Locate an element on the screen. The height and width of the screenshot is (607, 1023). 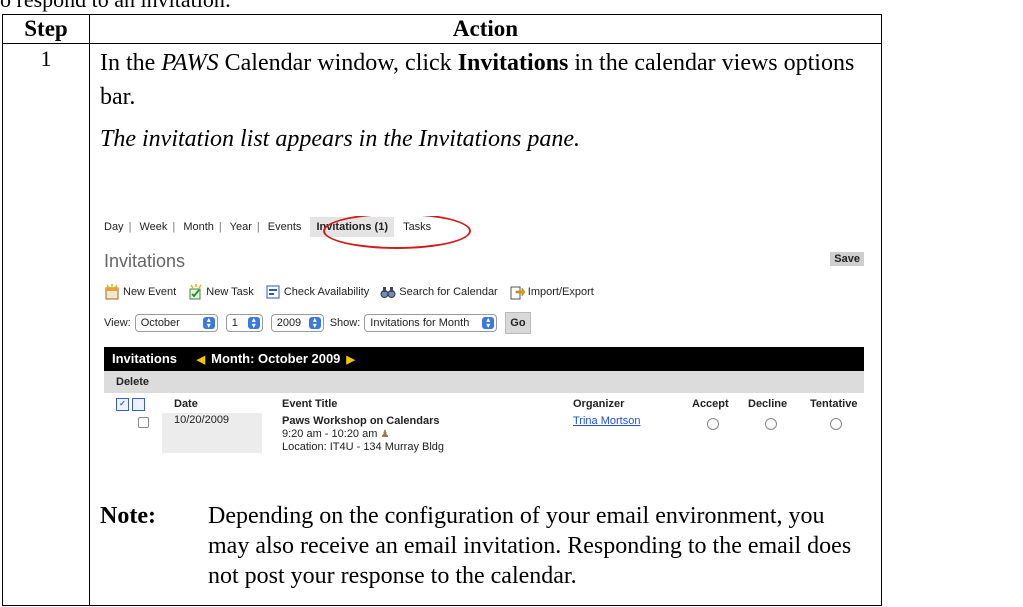
binoculars-icon is located at coordinates (388, 292).